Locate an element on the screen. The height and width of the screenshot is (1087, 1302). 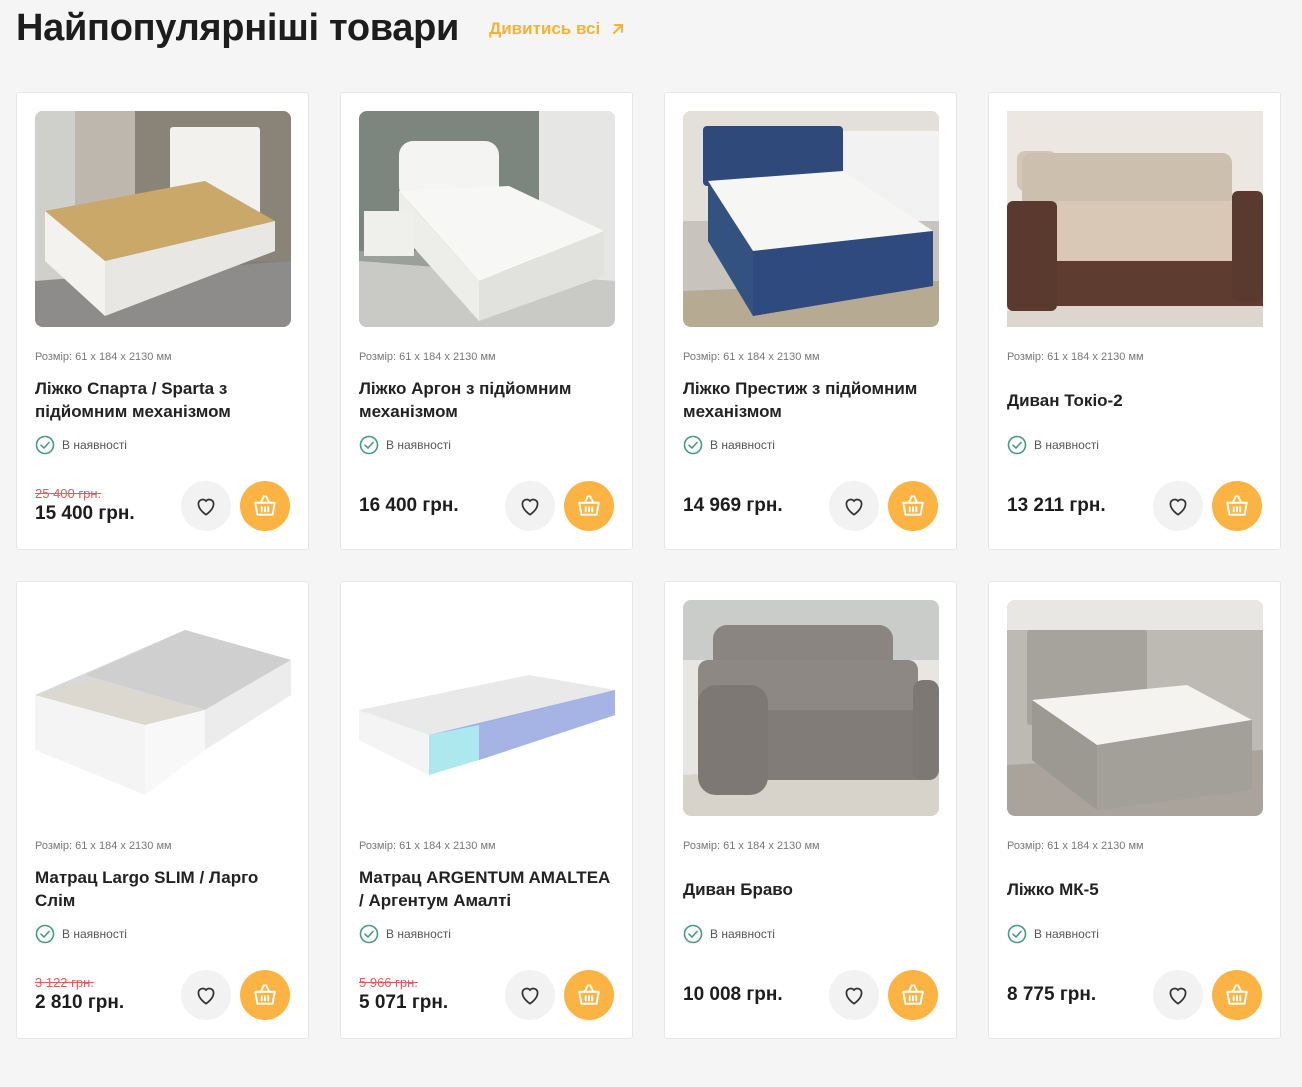
view-all-link: Дивитись всі is located at coordinates (557, 29).